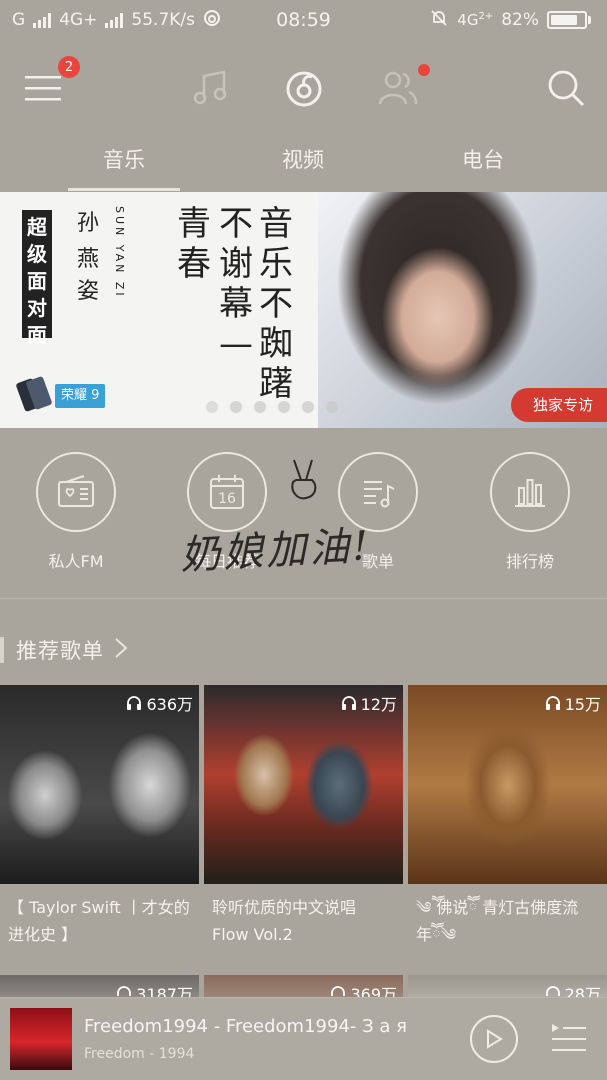  I want to click on banner-slogan-char: 躇, so click(276, 384).